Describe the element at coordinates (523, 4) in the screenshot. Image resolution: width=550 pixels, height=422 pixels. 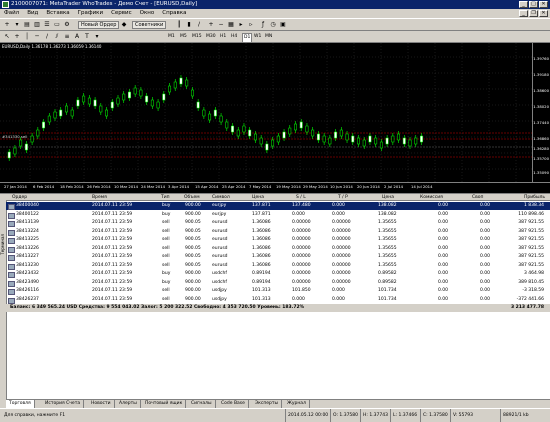
I see `minimize-button: _` at that location.